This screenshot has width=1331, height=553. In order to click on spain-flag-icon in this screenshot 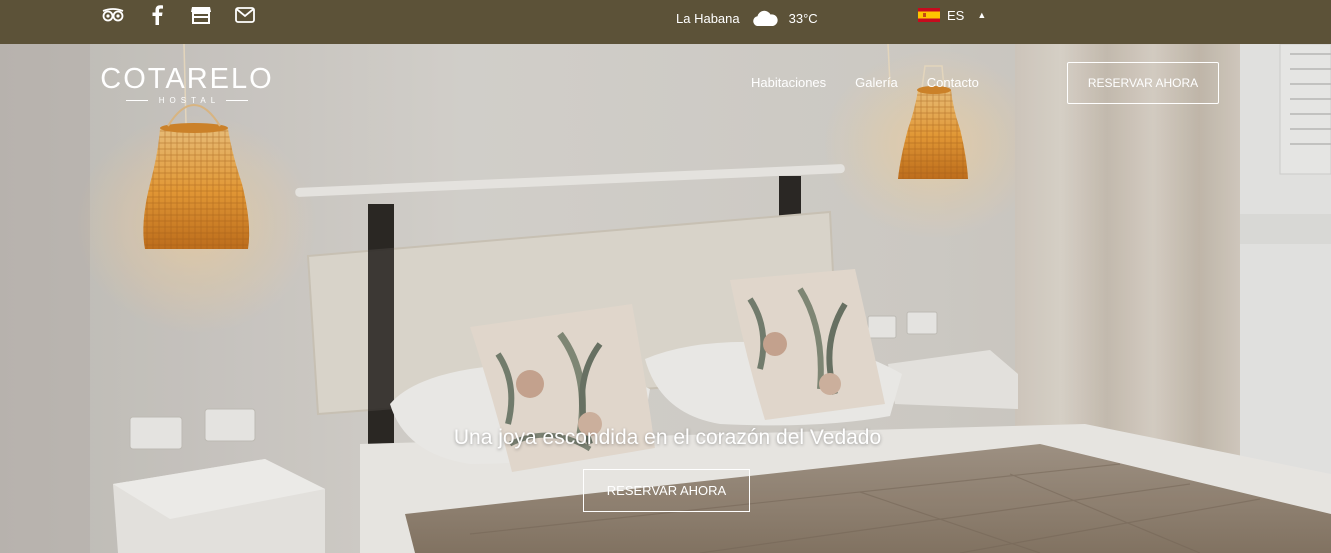, I will do `click(929, 15)`.